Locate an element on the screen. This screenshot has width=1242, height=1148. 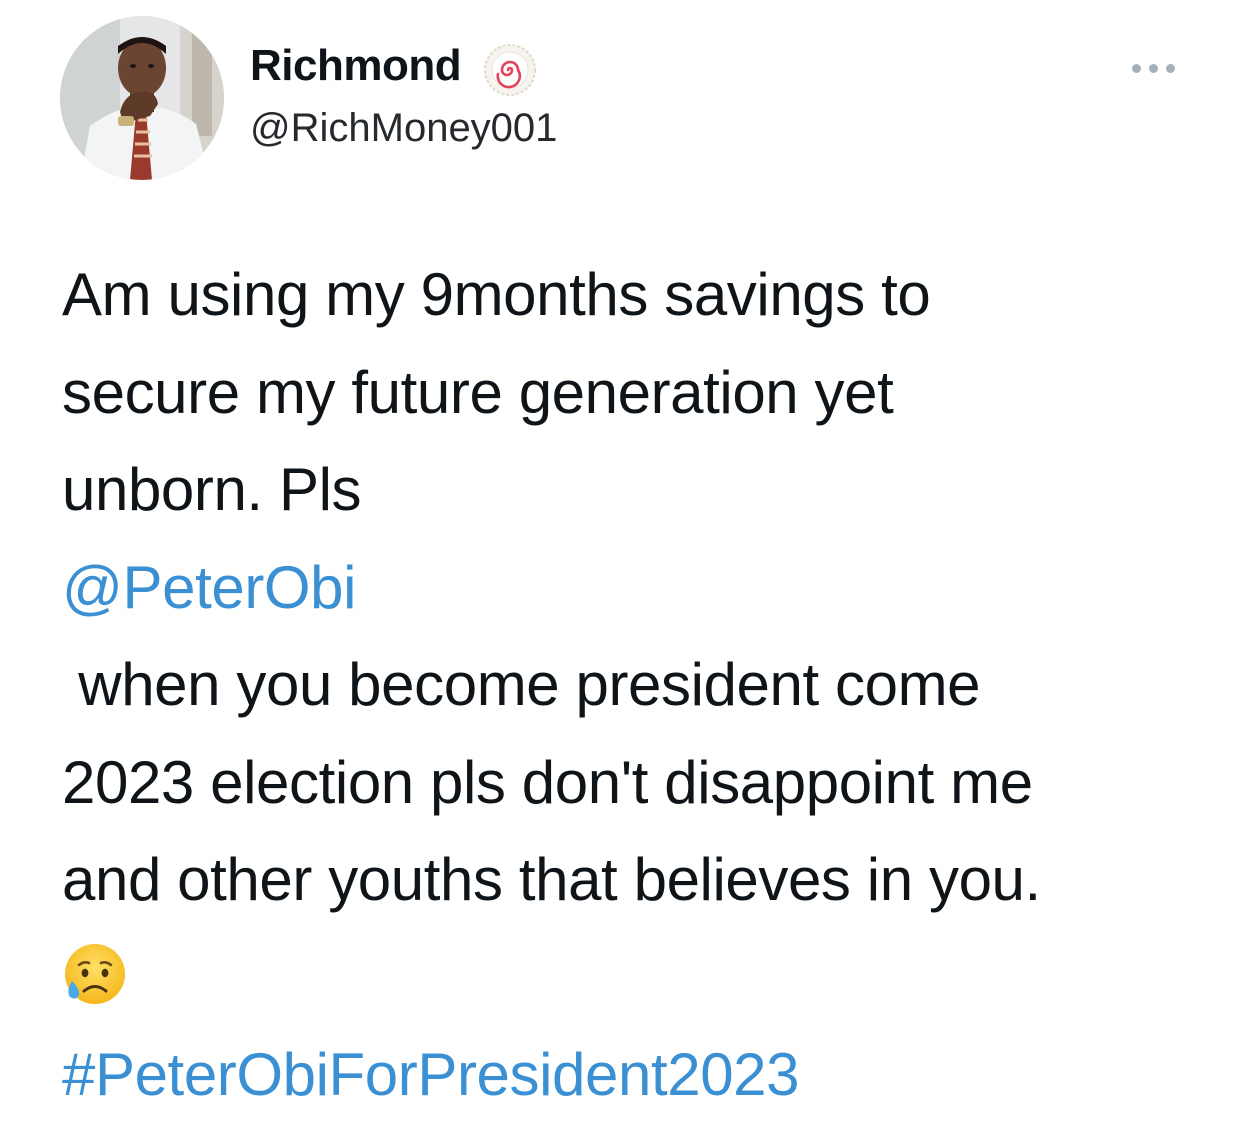
tweet-line: Am using my 9months savings to is located at coordinates (496, 294).